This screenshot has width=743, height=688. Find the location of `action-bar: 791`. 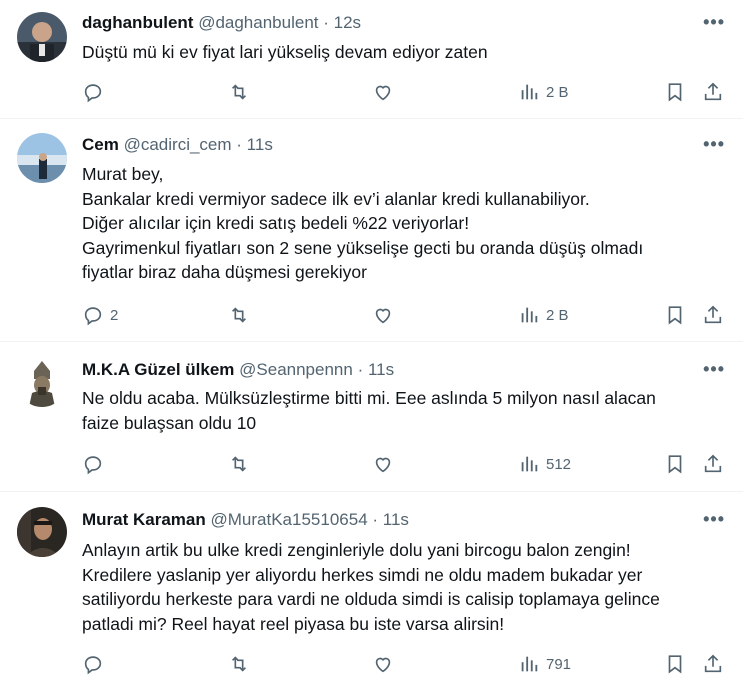

action-bar: 791 is located at coordinates (403, 664).